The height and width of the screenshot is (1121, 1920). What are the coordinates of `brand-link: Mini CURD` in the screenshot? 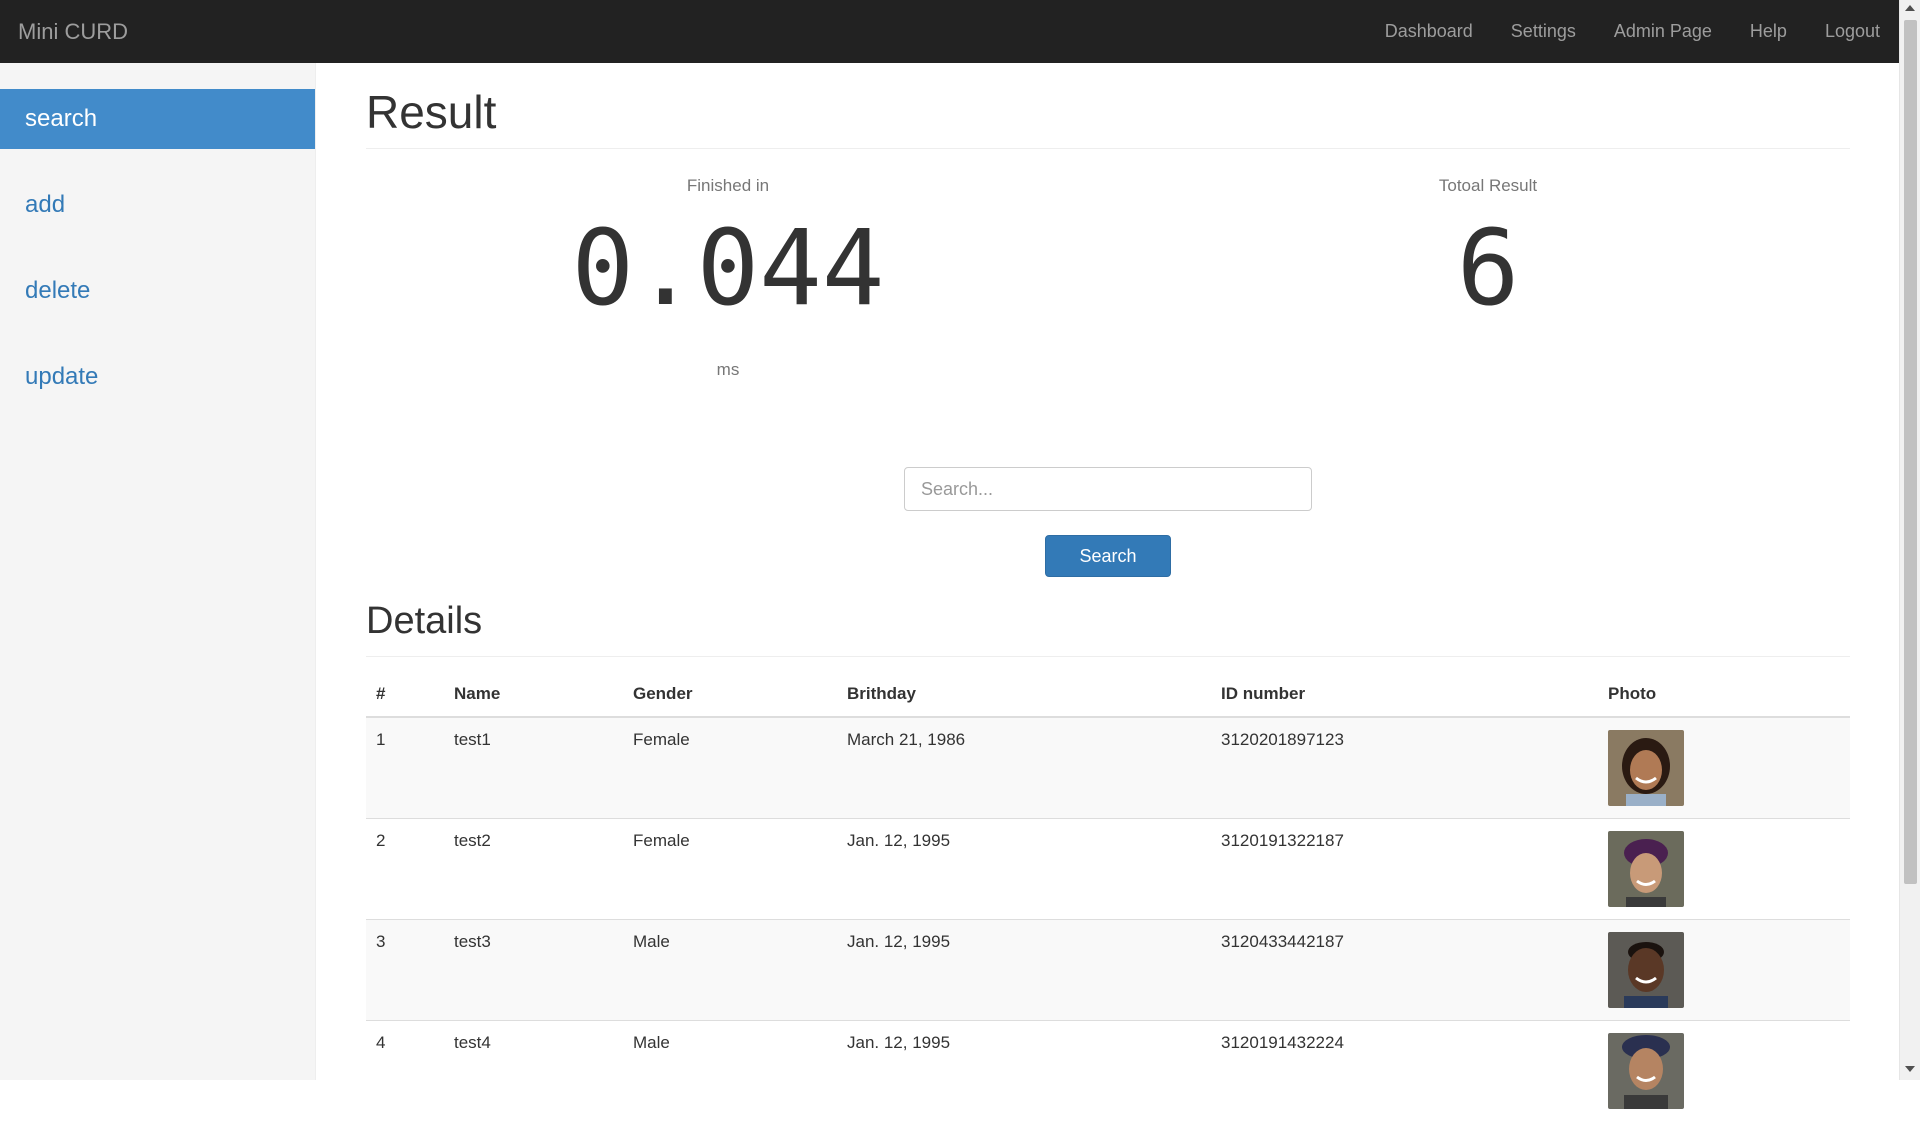 It's located at (73, 31).